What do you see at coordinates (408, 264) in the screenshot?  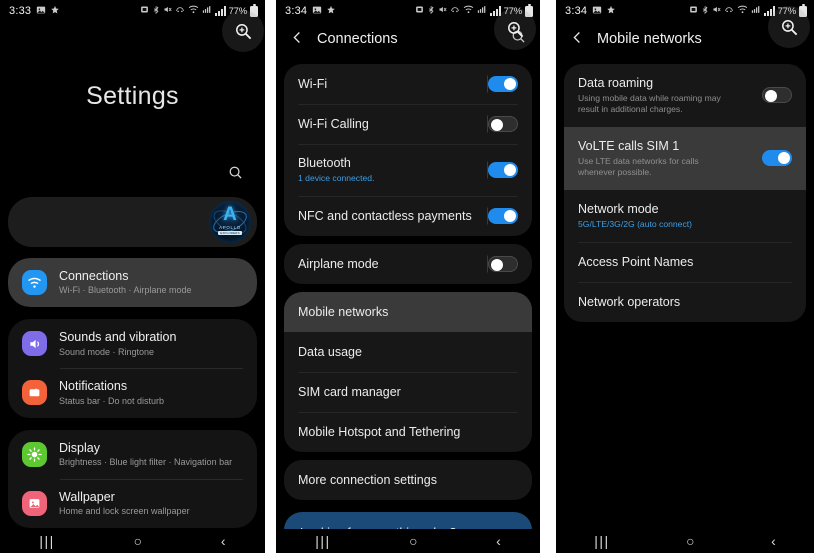 I see `list-item-airplane-mode: Airplane mode` at bounding box center [408, 264].